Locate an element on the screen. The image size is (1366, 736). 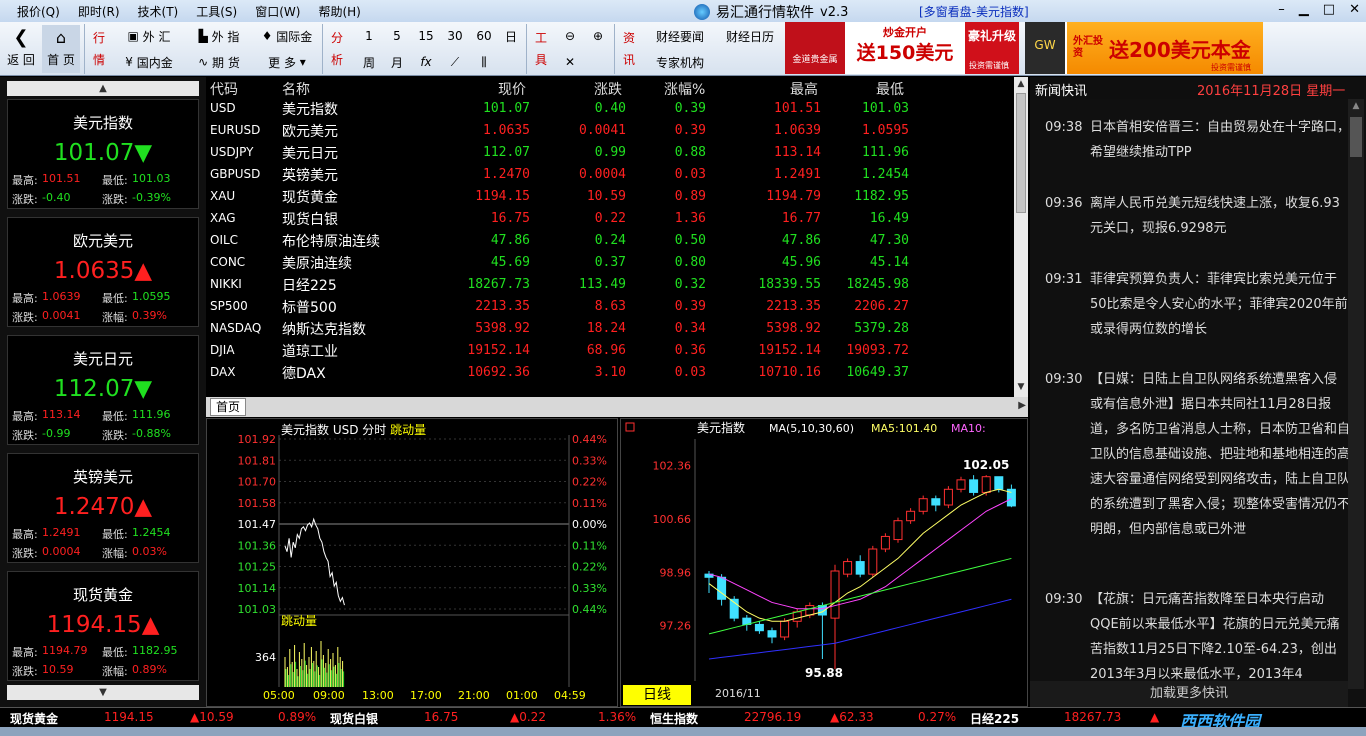
quote-row: DAX 德DAX 10692.36 3.10 0.03 10710.16 10649.37 is located at coordinates (610, 373).